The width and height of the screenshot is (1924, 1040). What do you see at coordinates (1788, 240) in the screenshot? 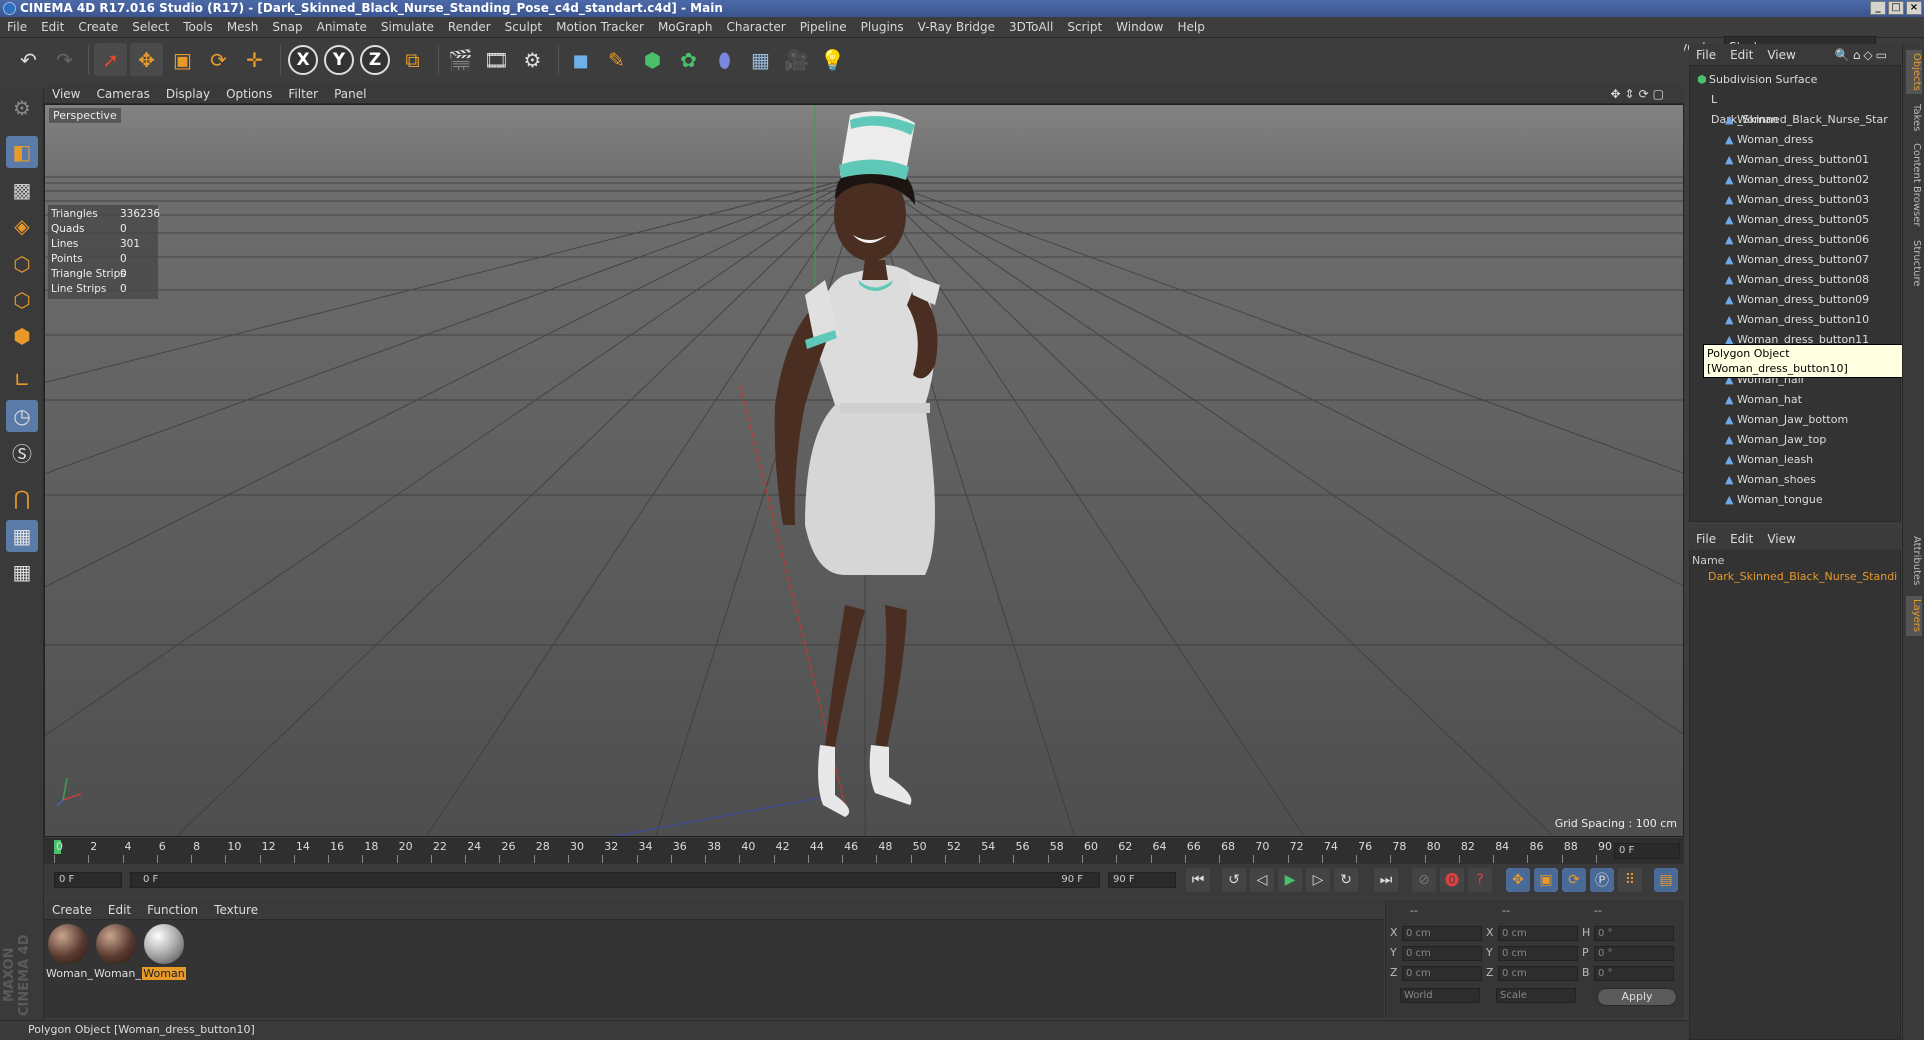
I see `object-tree-item: ▲ Woman_dress_button06` at bounding box center [1788, 240].